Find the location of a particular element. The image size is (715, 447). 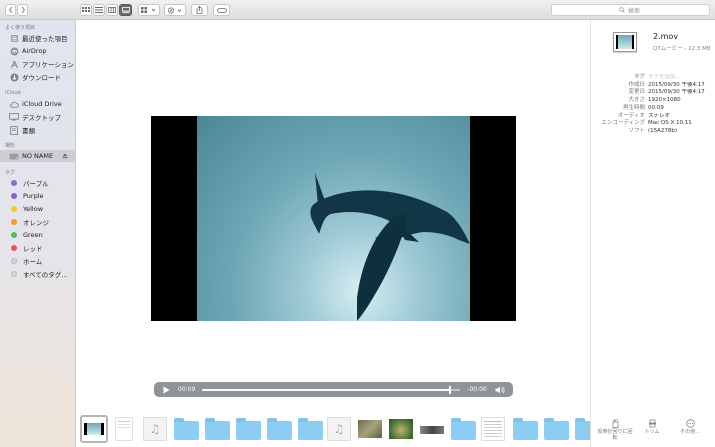

metadata-key: ソフト is located at coordinates (636, 130).